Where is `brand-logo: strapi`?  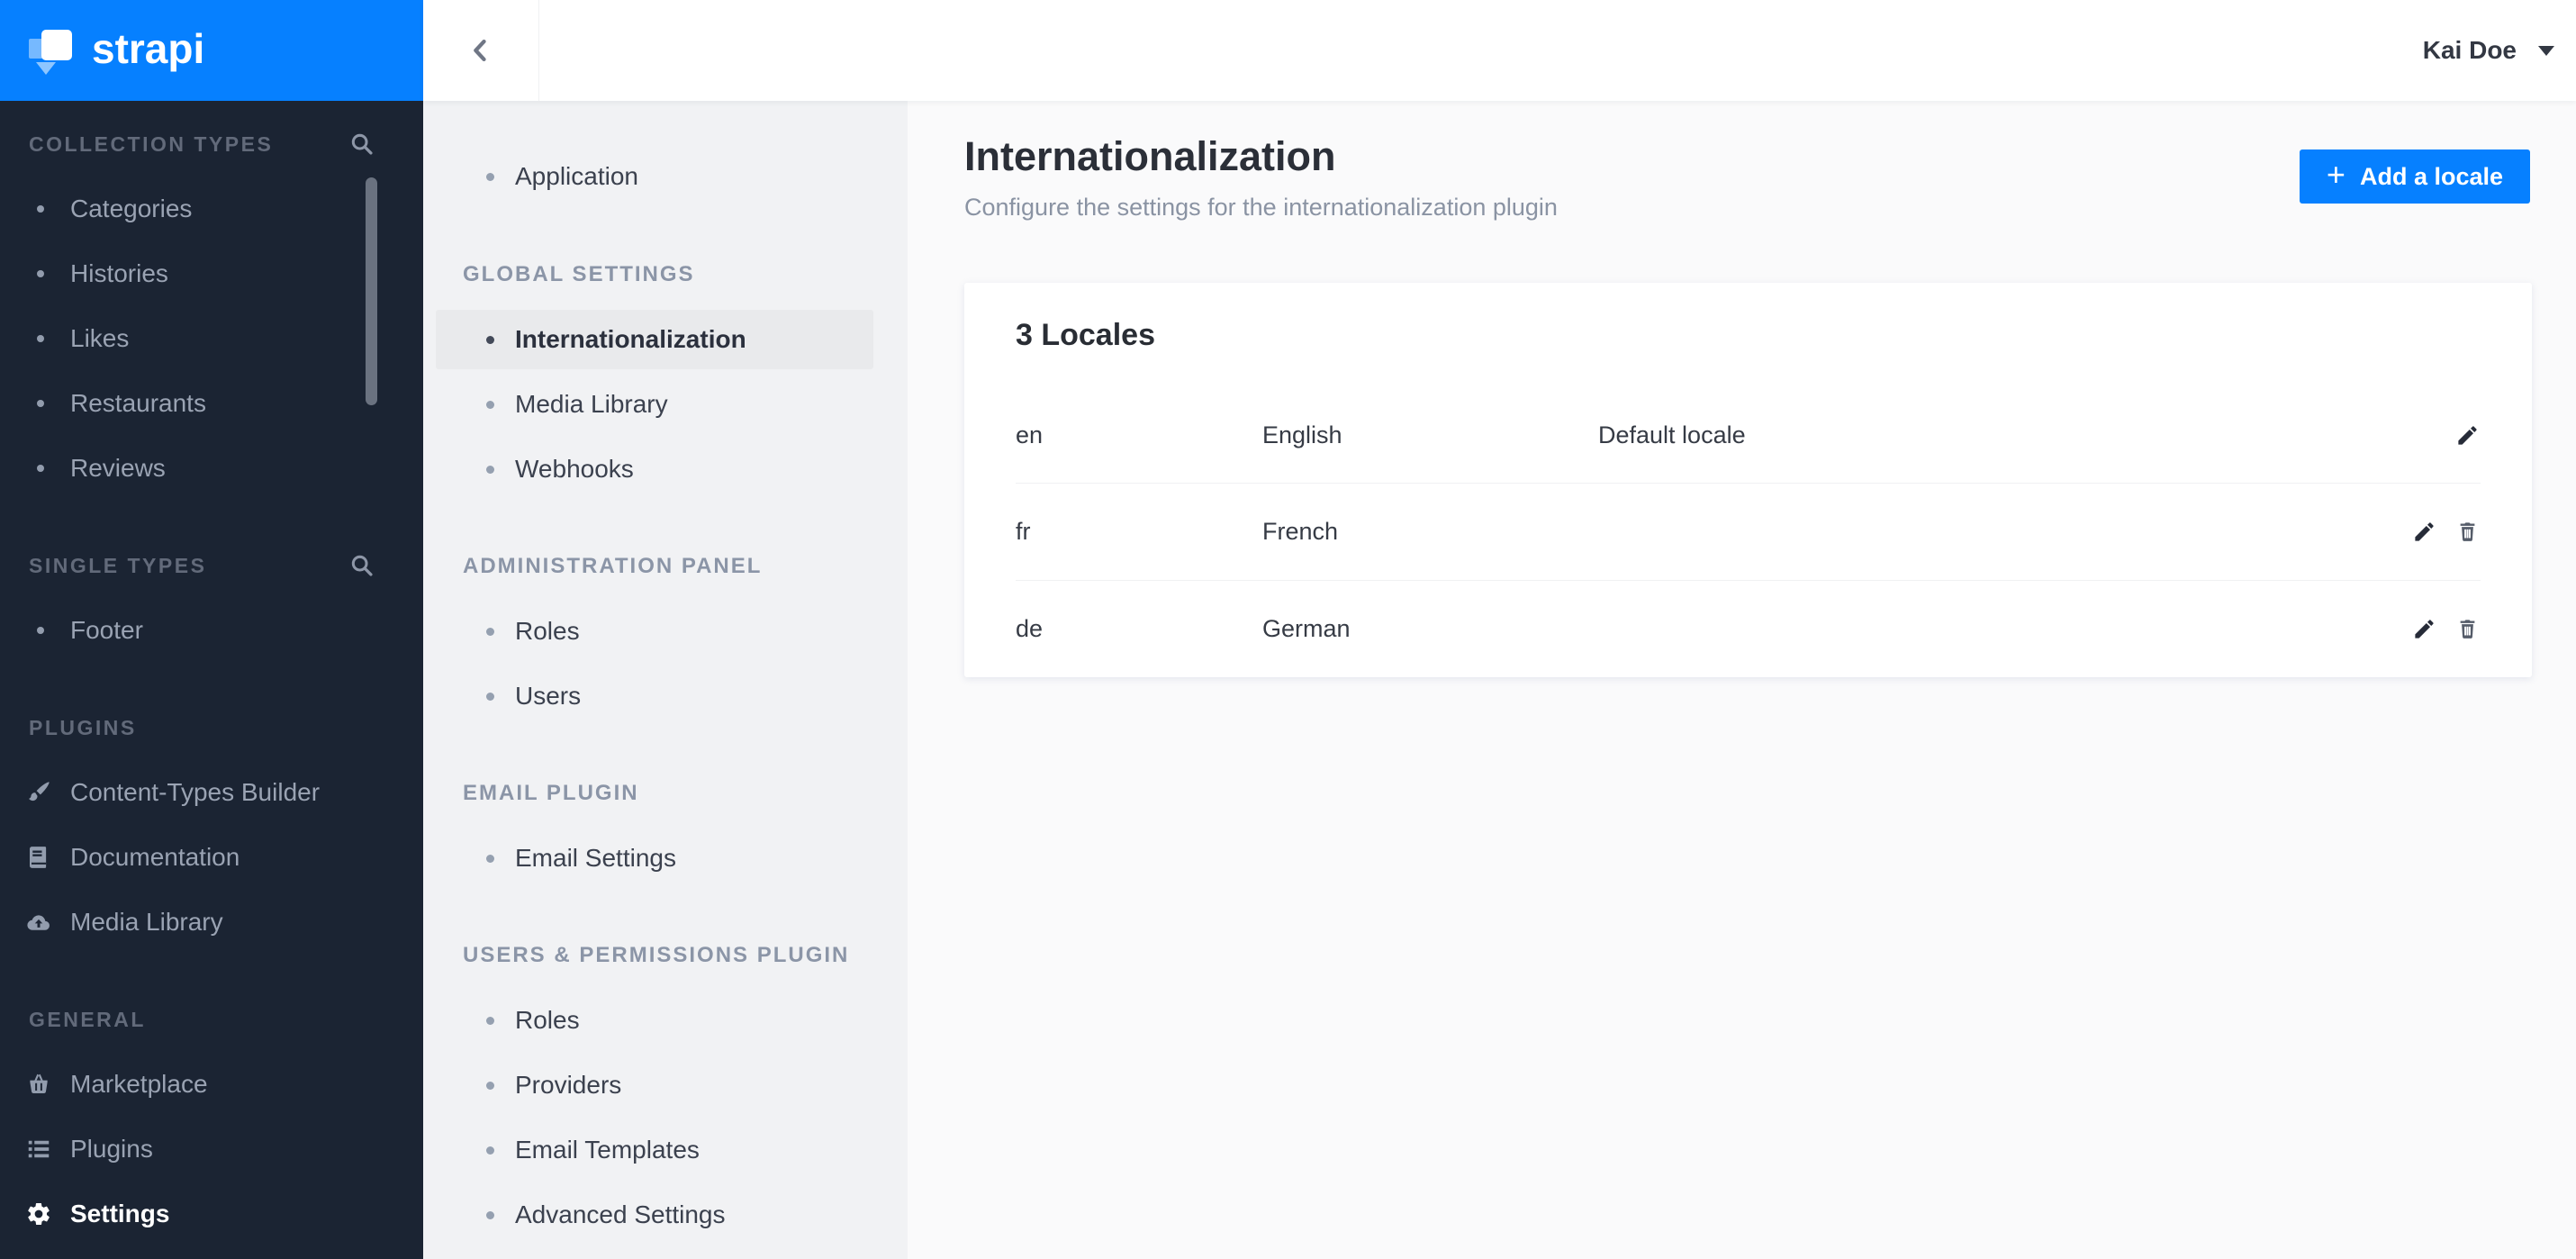 brand-logo: strapi is located at coordinates (211, 50).